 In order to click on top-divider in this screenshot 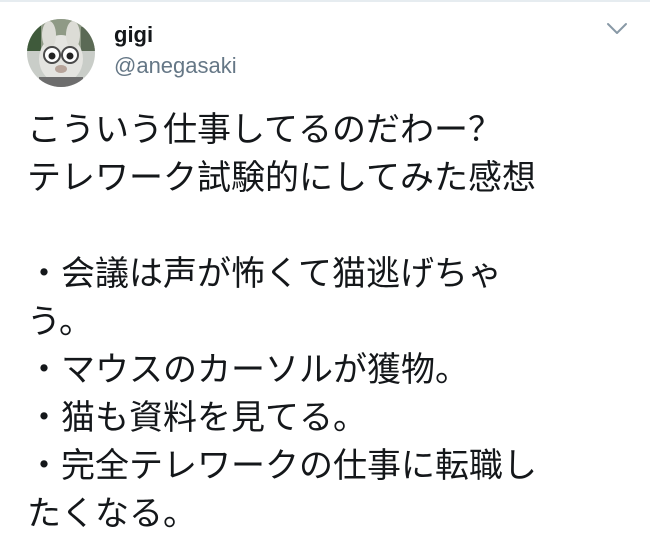, I will do `click(325, 1)`.